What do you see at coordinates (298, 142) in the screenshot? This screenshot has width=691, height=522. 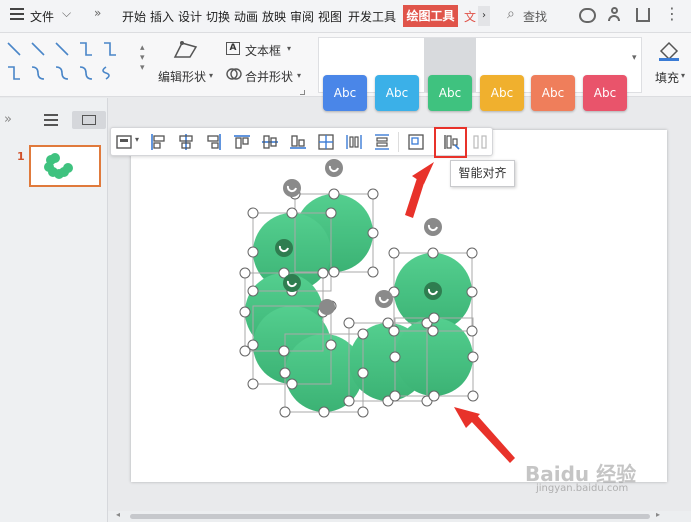 I see `align-bottom-icon` at bounding box center [298, 142].